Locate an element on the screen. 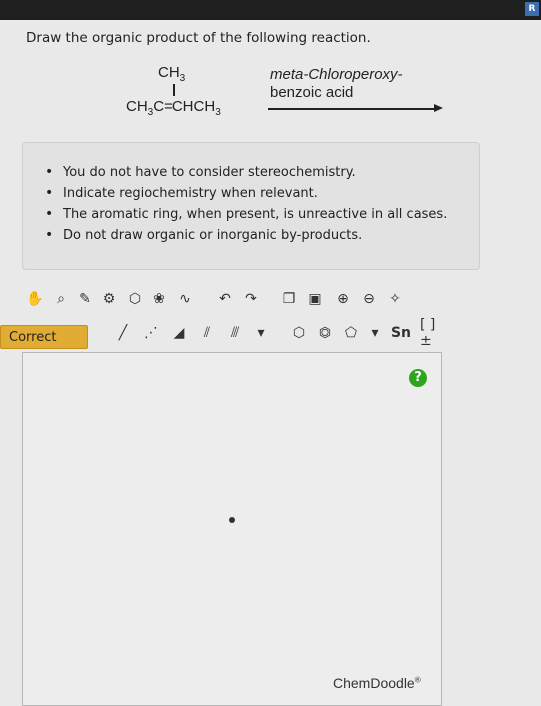  paste-icon: ▣ is located at coordinates (315, 299).